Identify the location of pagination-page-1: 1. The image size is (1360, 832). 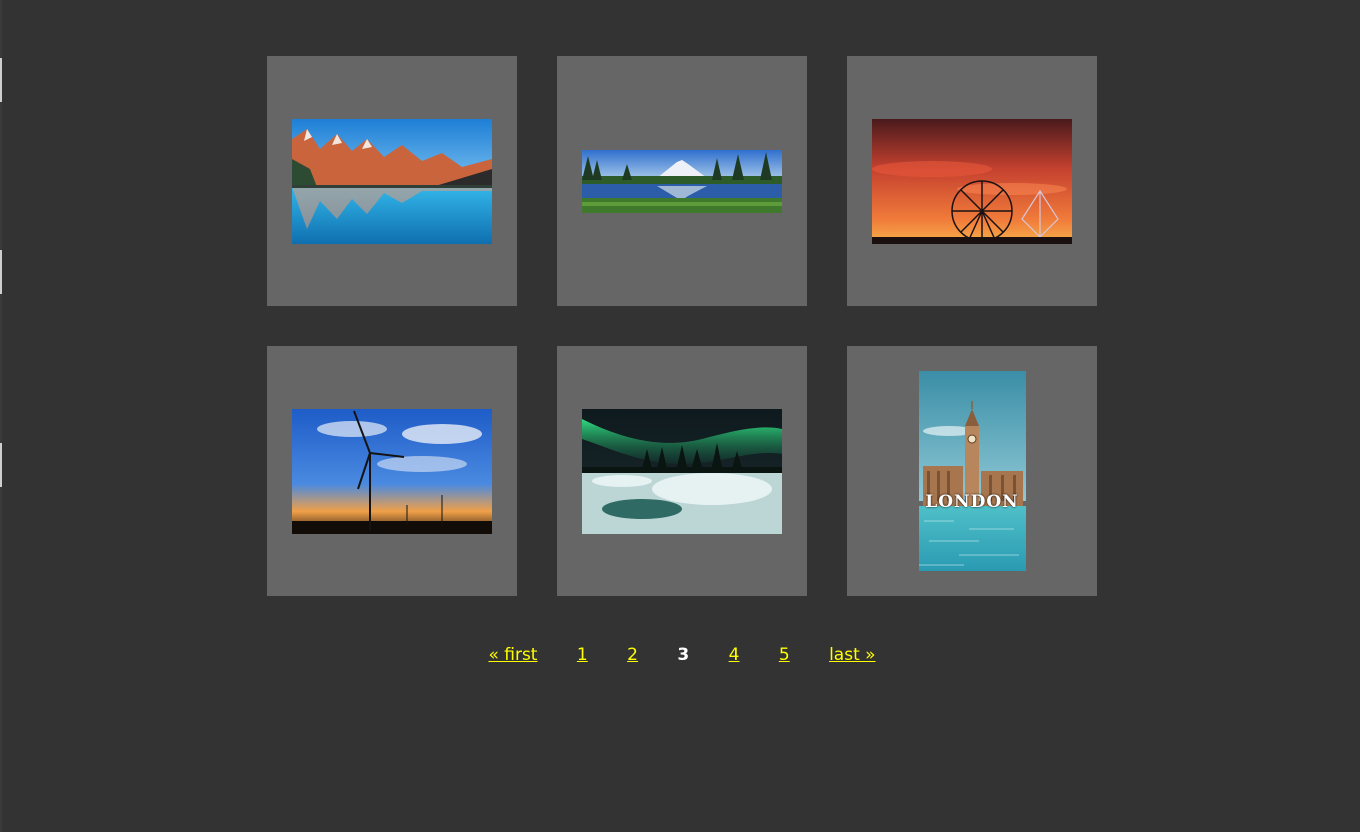
(582, 655).